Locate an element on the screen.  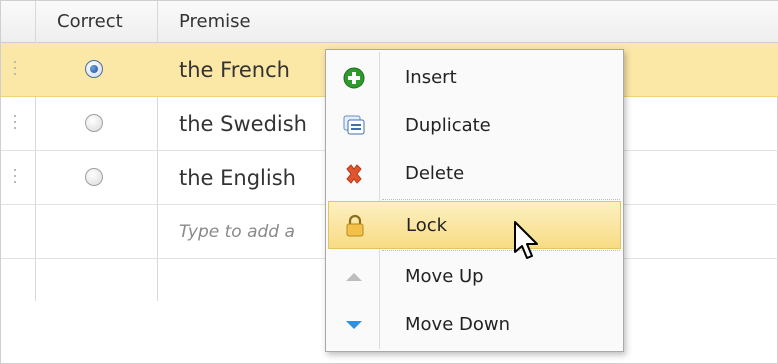
move-up-icon is located at coordinates (354, 277).